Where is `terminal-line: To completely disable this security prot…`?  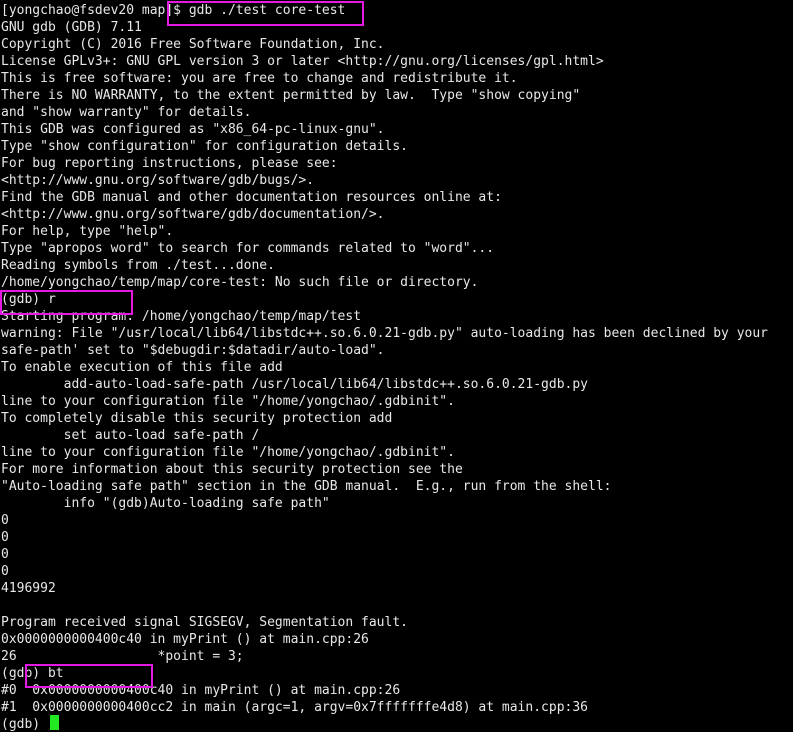
terminal-line: To completely disable this security prot… is located at coordinates (197, 418).